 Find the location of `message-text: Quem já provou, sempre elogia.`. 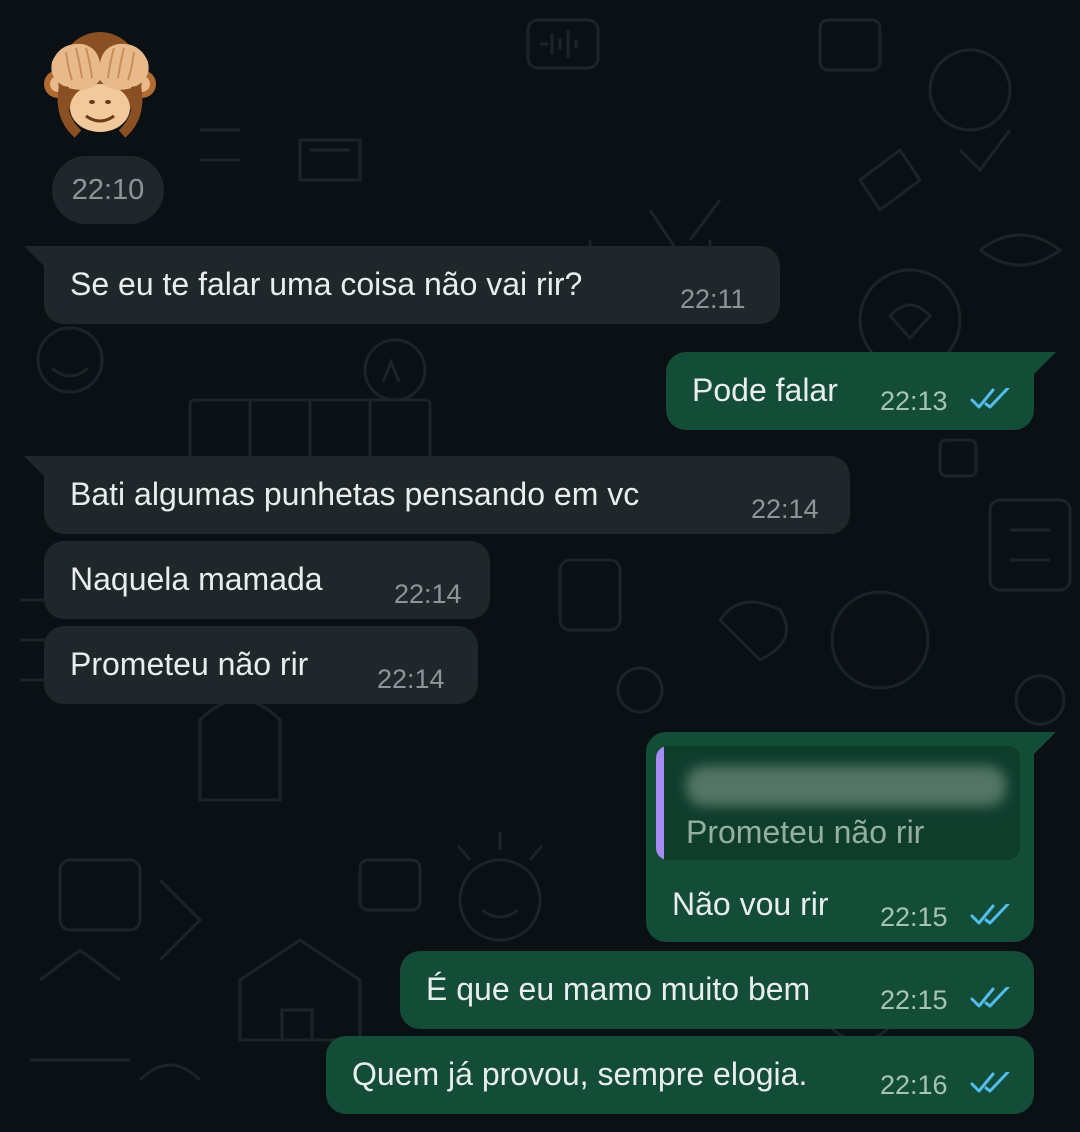

message-text: Quem já provou, sempre elogia. is located at coordinates (580, 1074).